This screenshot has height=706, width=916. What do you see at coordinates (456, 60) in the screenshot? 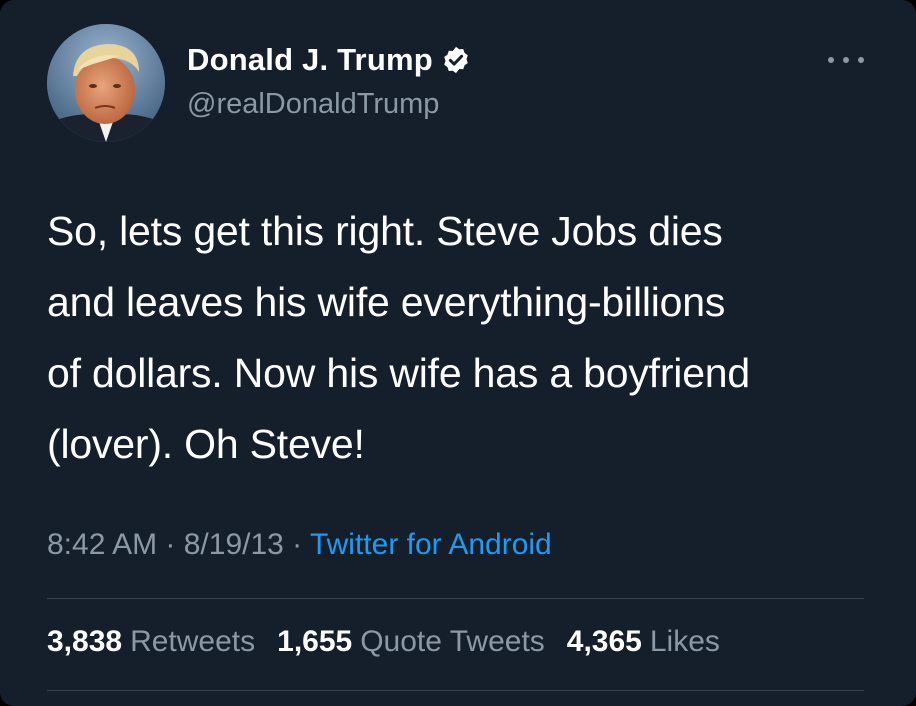
I see `verified-badge-icon` at bounding box center [456, 60].